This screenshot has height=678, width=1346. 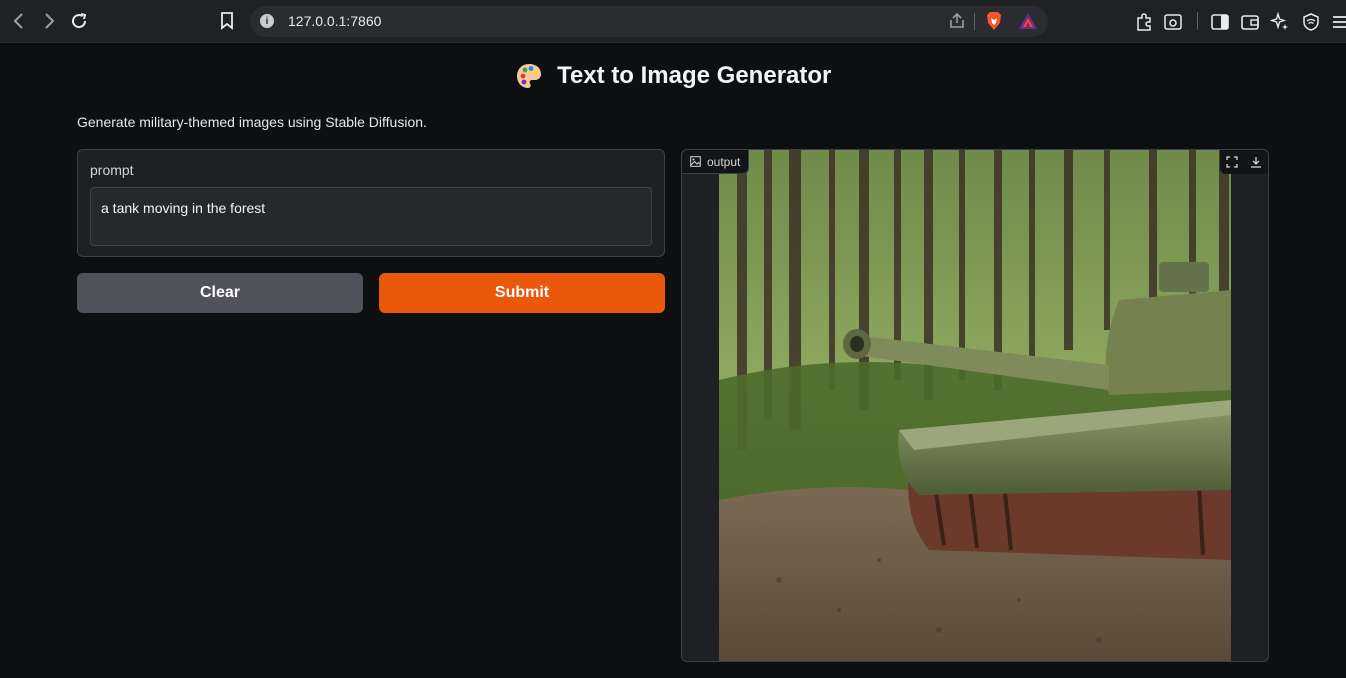 What do you see at coordinates (649, 21) in the screenshot?
I see `address-bar: i 127.0.0.1:7860` at bounding box center [649, 21].